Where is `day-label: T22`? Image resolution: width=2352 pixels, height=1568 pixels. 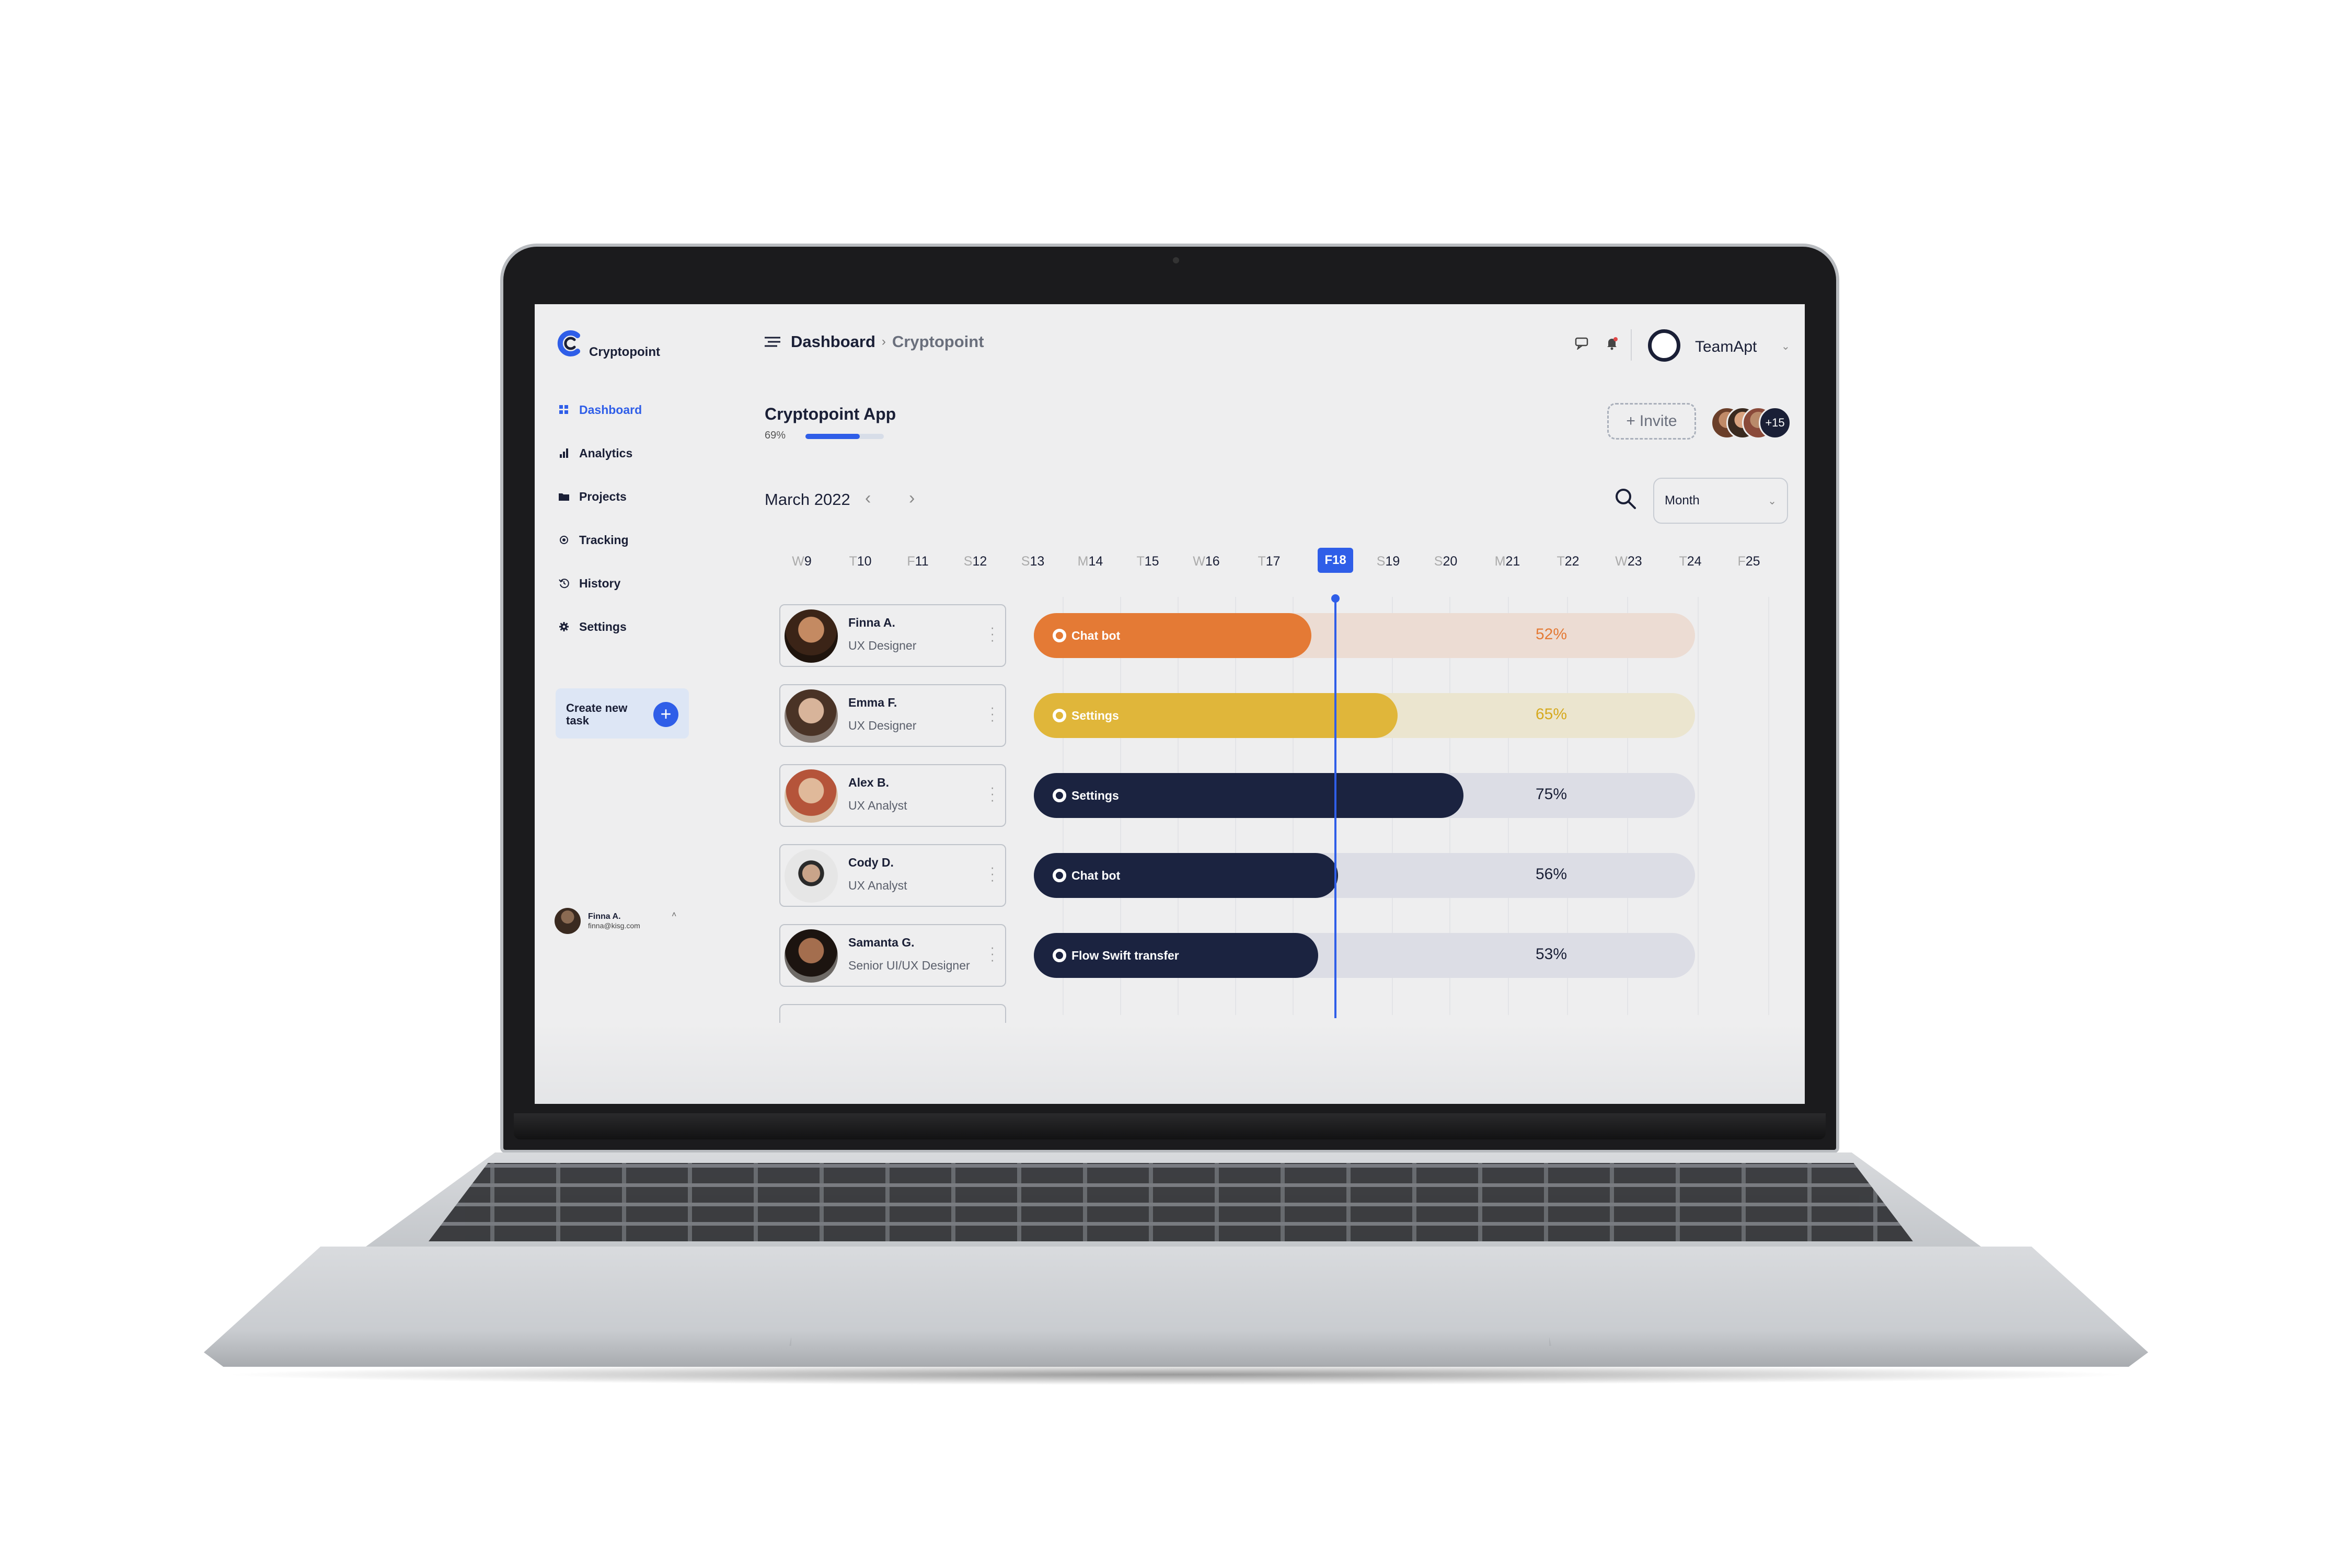 day-label: T22 is located at coordinates (1568, 561).